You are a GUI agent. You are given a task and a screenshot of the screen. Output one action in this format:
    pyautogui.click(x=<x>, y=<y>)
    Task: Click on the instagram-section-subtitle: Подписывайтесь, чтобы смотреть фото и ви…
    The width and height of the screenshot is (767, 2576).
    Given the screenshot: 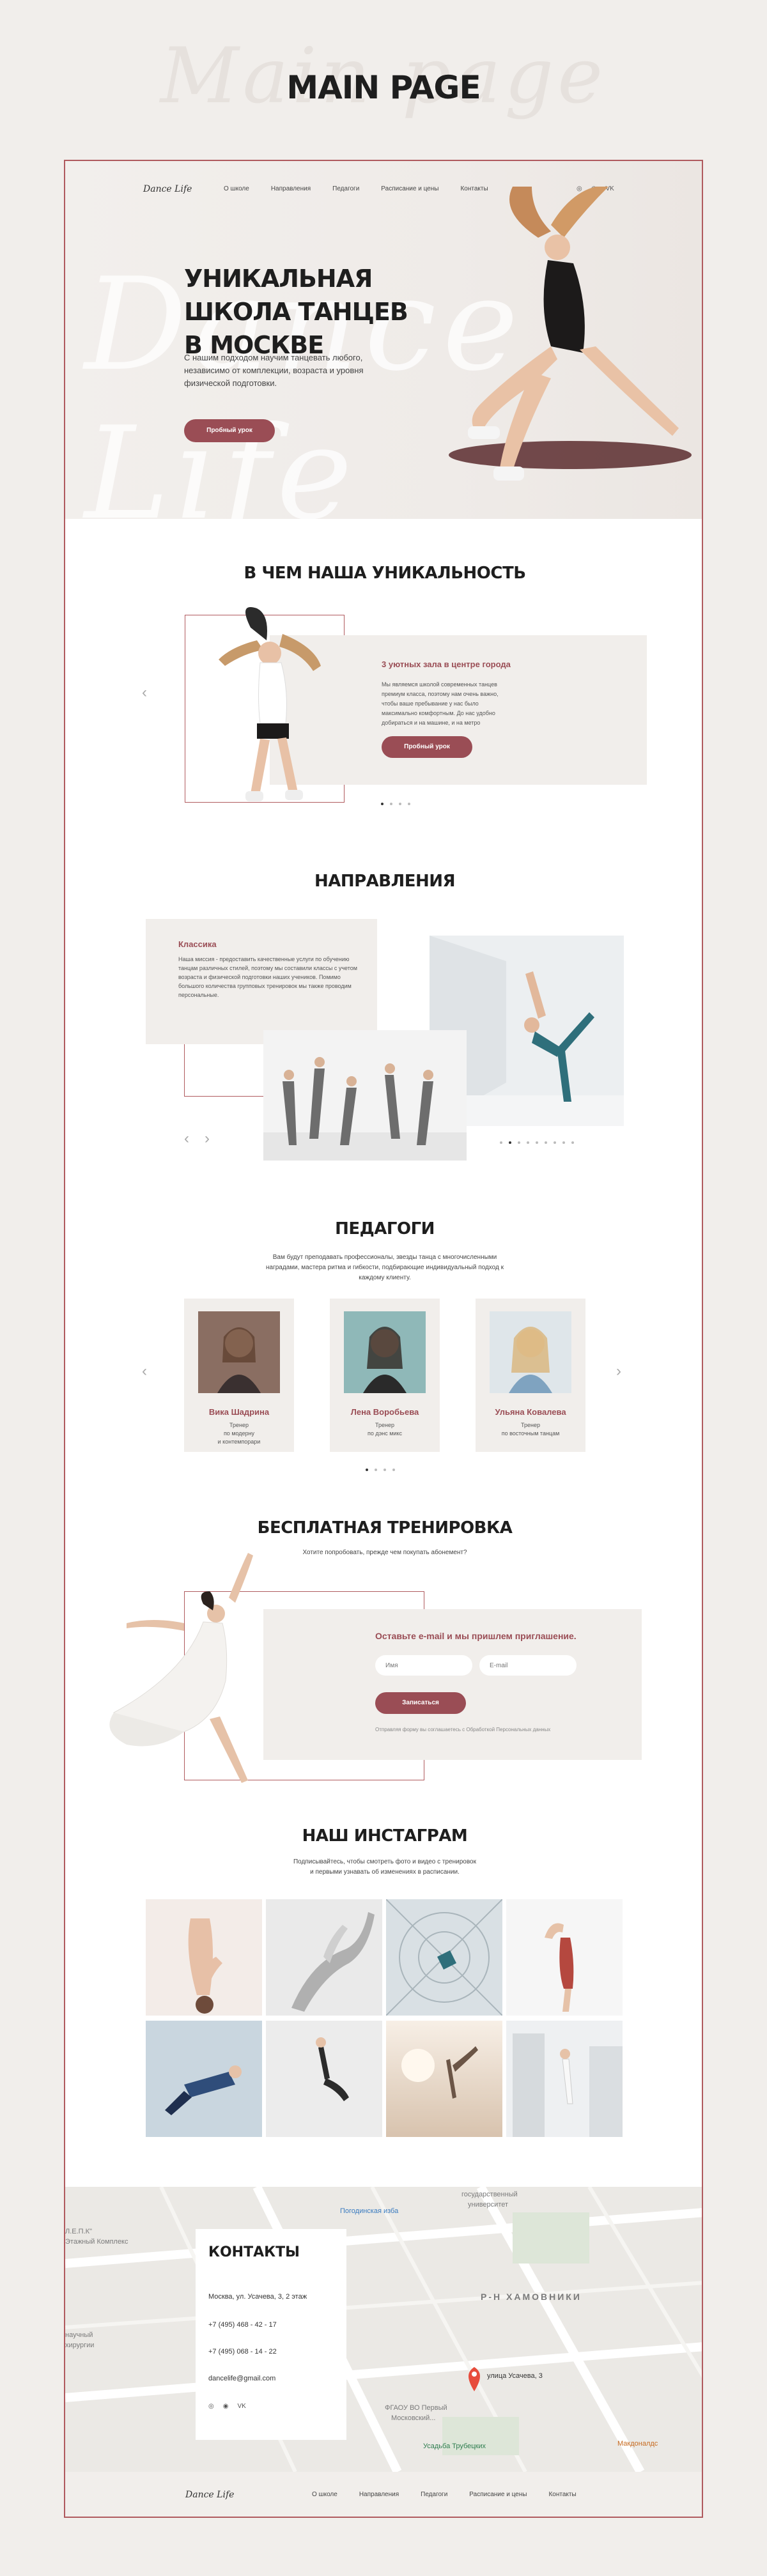 What is the action you would take?
    pyautogui.click(x=384, y=1867)
    